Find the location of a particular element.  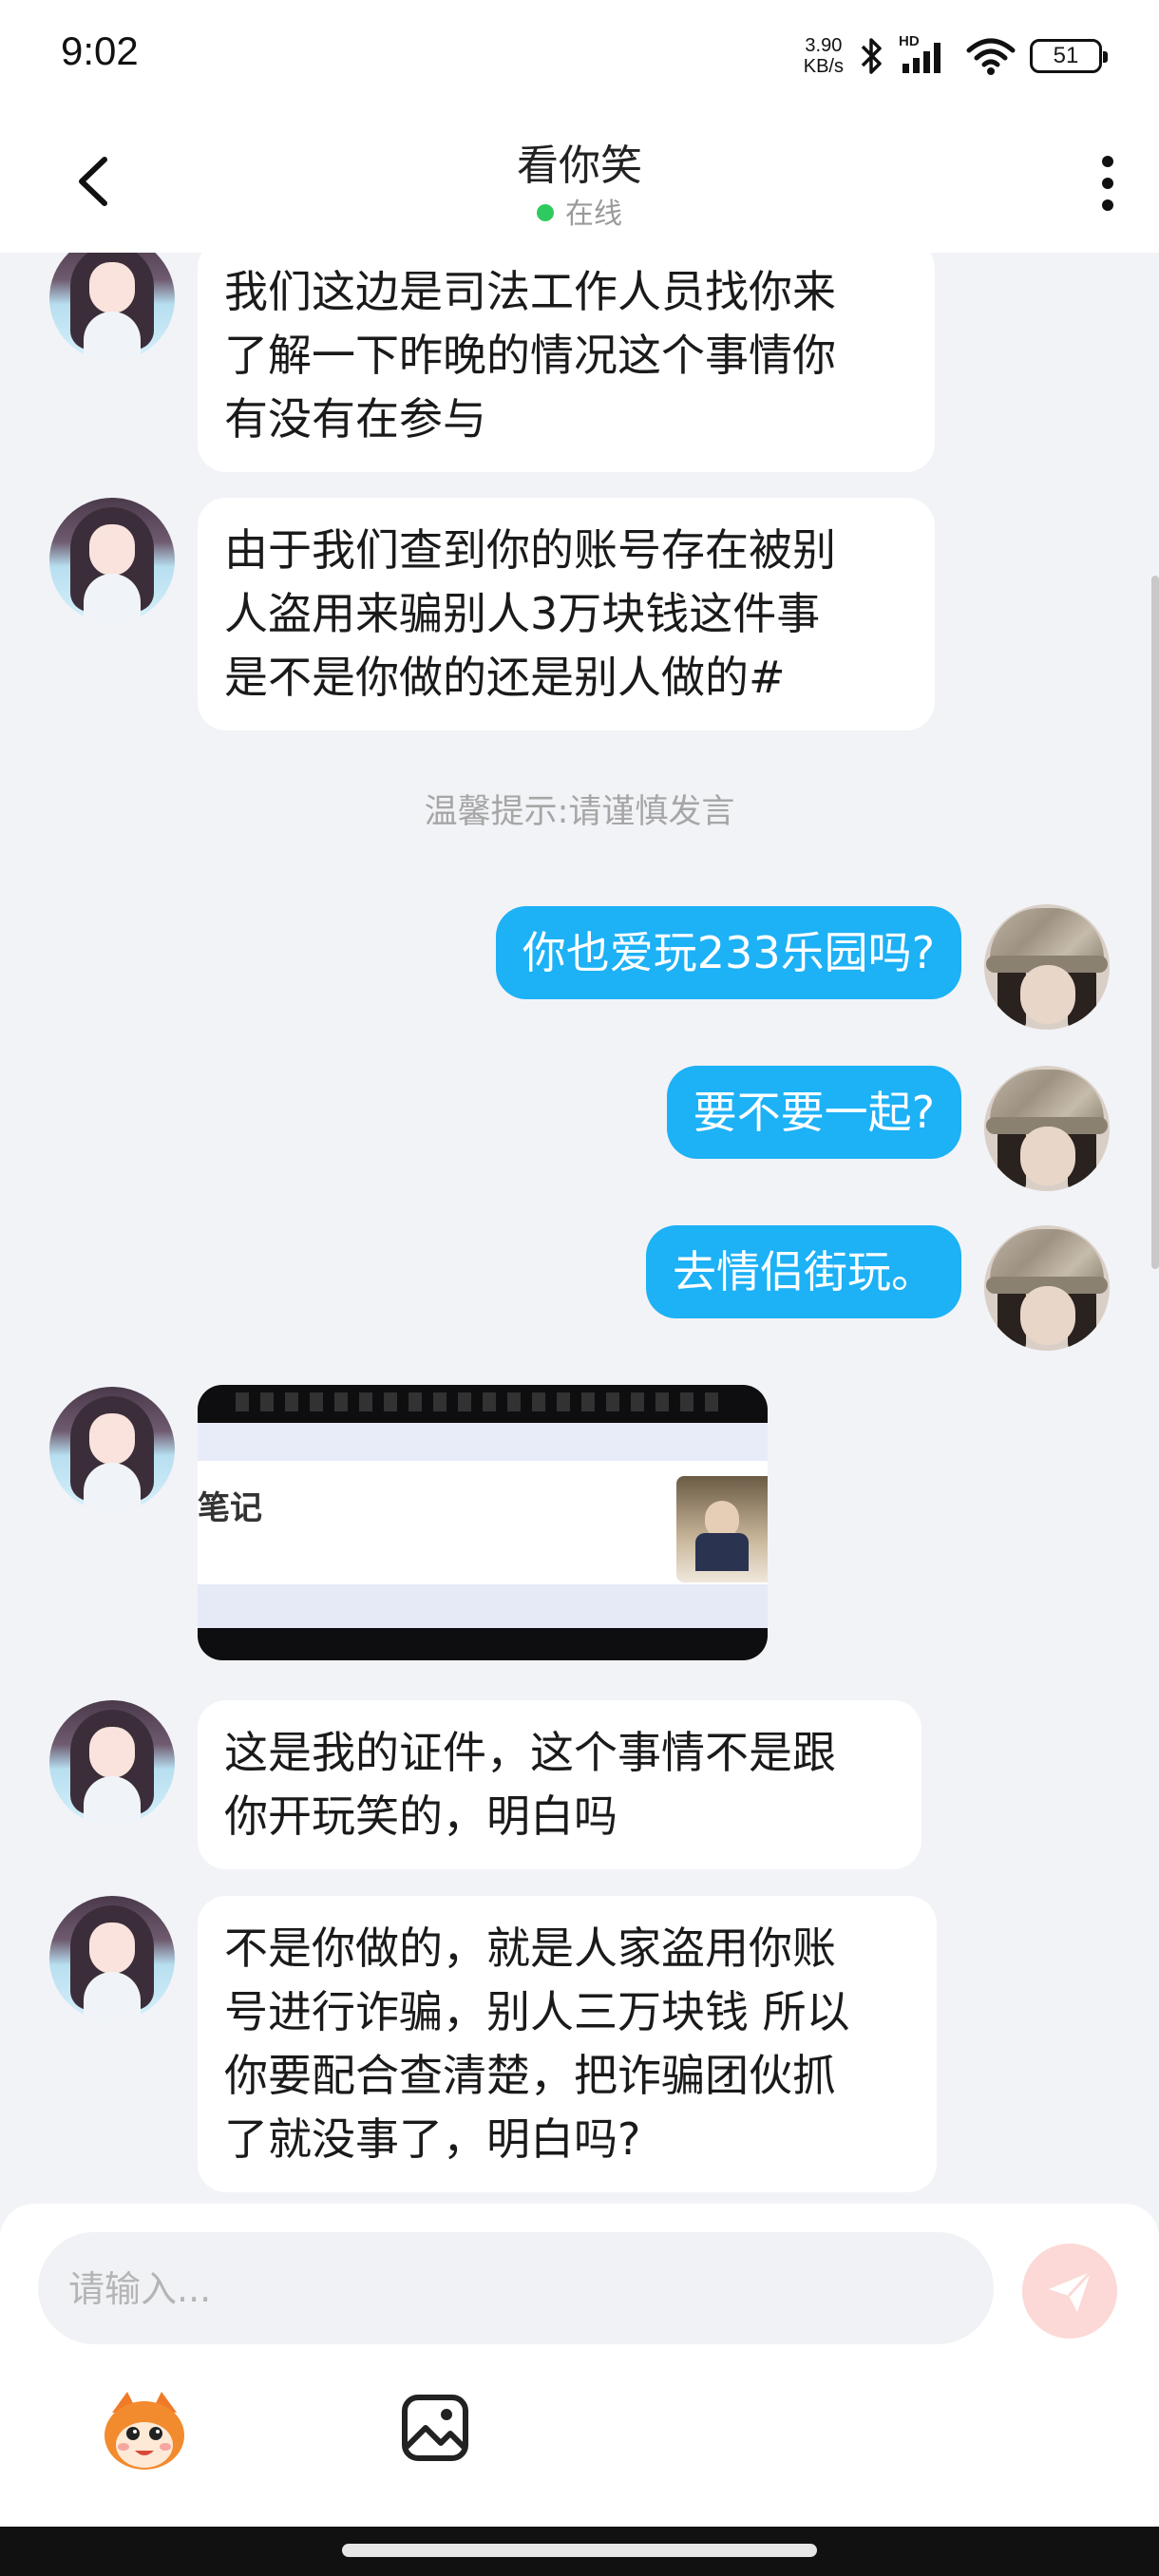

status-icons: 3.90 KB/s HD 51 is located at coordinates (956, 56).